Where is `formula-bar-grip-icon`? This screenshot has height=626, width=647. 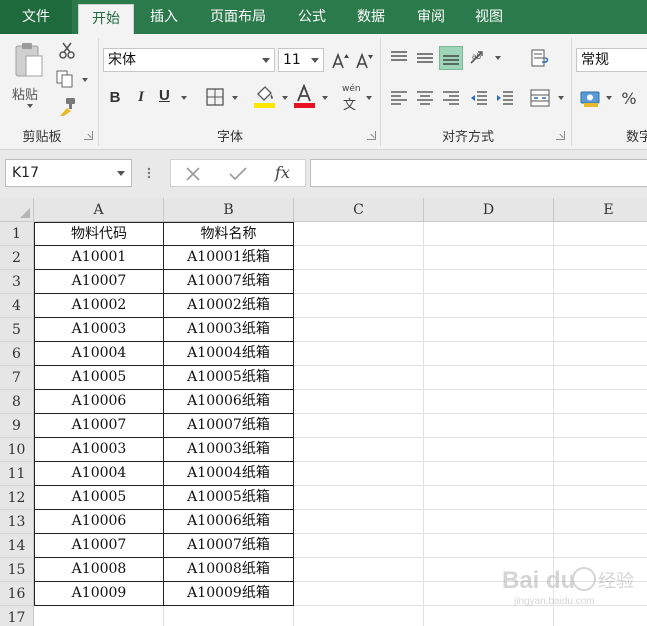
formula-bar-grip-icon is located at coordinates (149, 173).